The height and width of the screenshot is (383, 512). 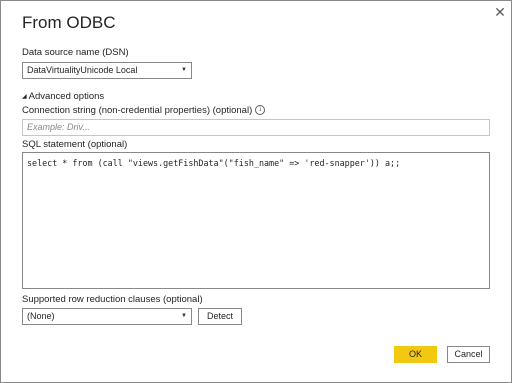 I want to click on dsn-select: DataVirtualityUnicode Local ▼, so click(x=107, y=70).